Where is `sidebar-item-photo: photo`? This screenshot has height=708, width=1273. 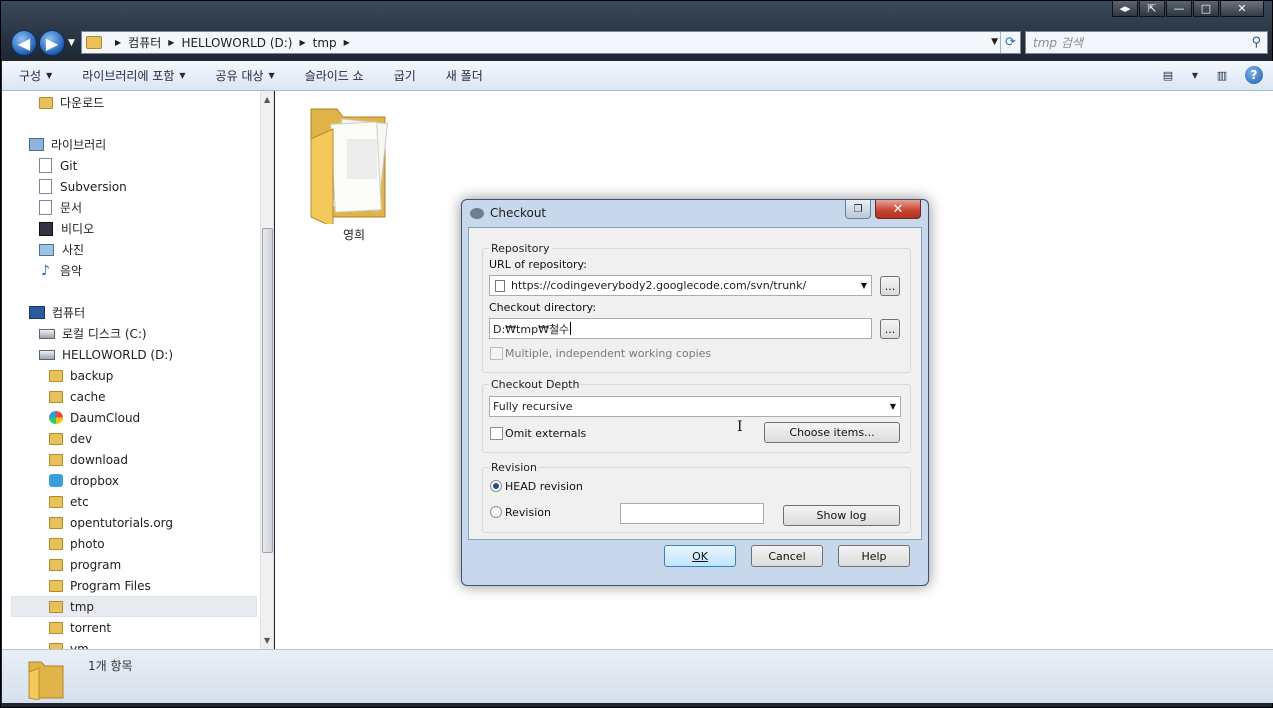
sidebar-item-photo: photo is located at coordinates (77, 543).